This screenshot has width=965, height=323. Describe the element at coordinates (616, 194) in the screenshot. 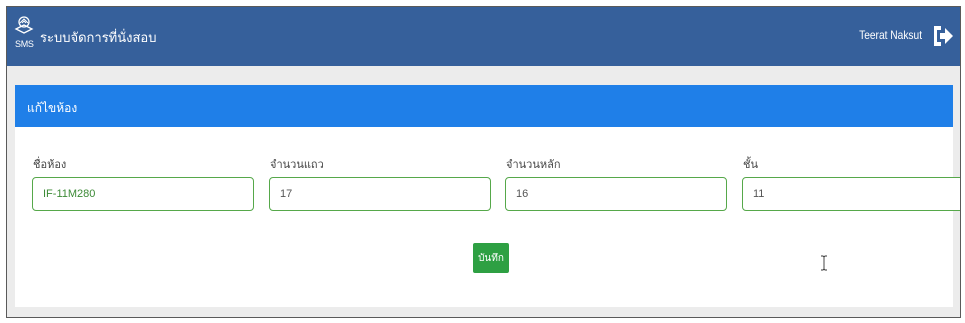

I see `columns-input` at that location.